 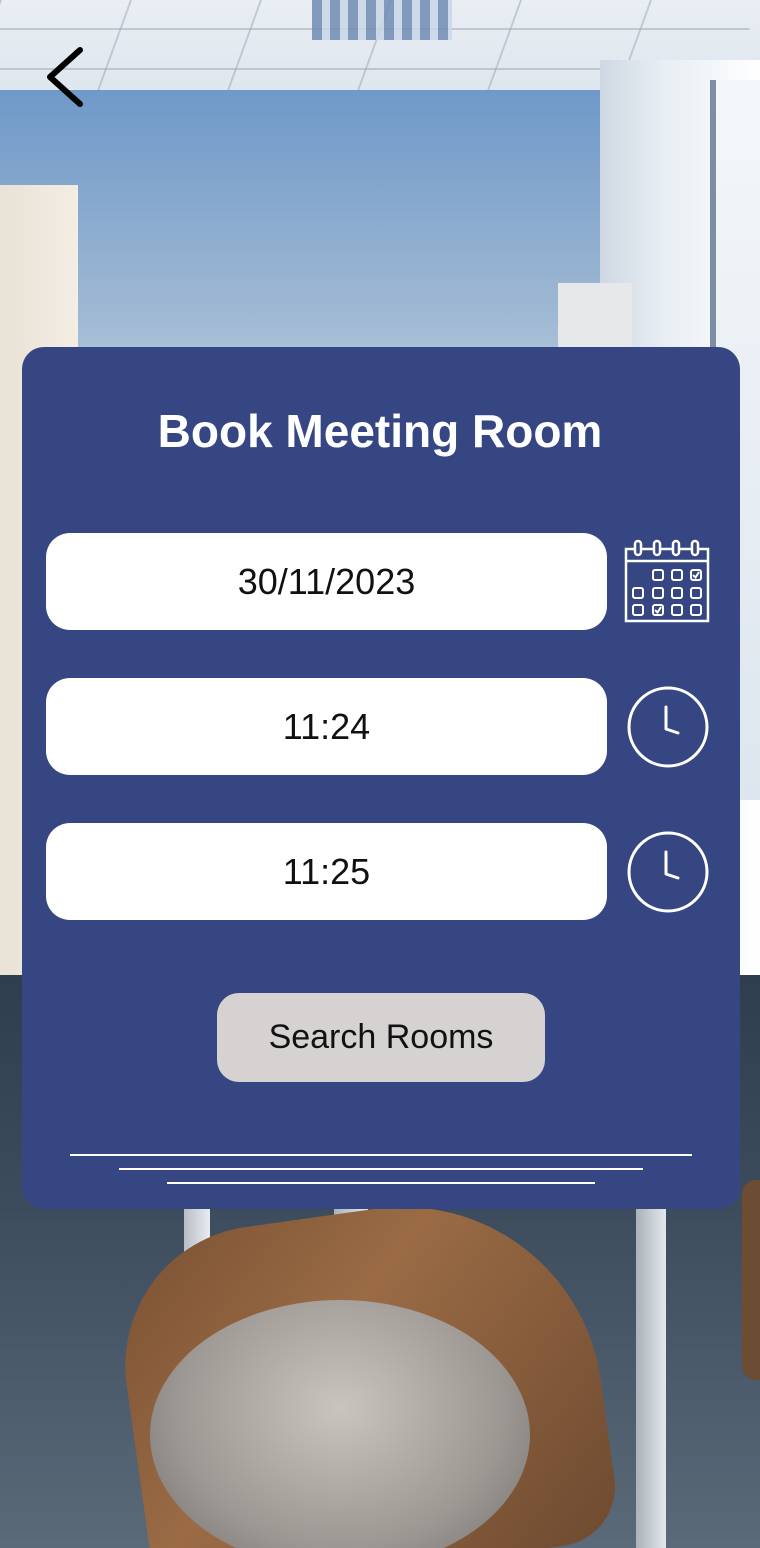 I want to click on start-time-picker-button, so click(x=668, y=727).